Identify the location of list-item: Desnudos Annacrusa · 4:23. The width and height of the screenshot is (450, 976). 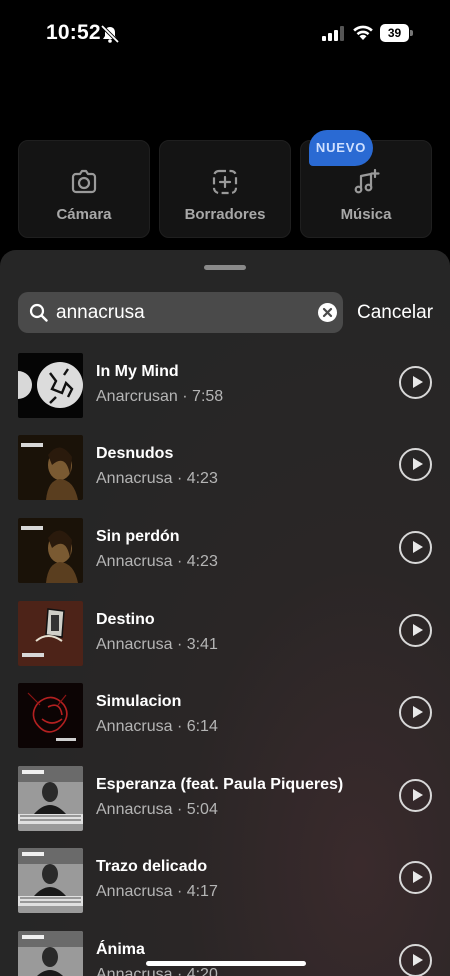
(225, 473).